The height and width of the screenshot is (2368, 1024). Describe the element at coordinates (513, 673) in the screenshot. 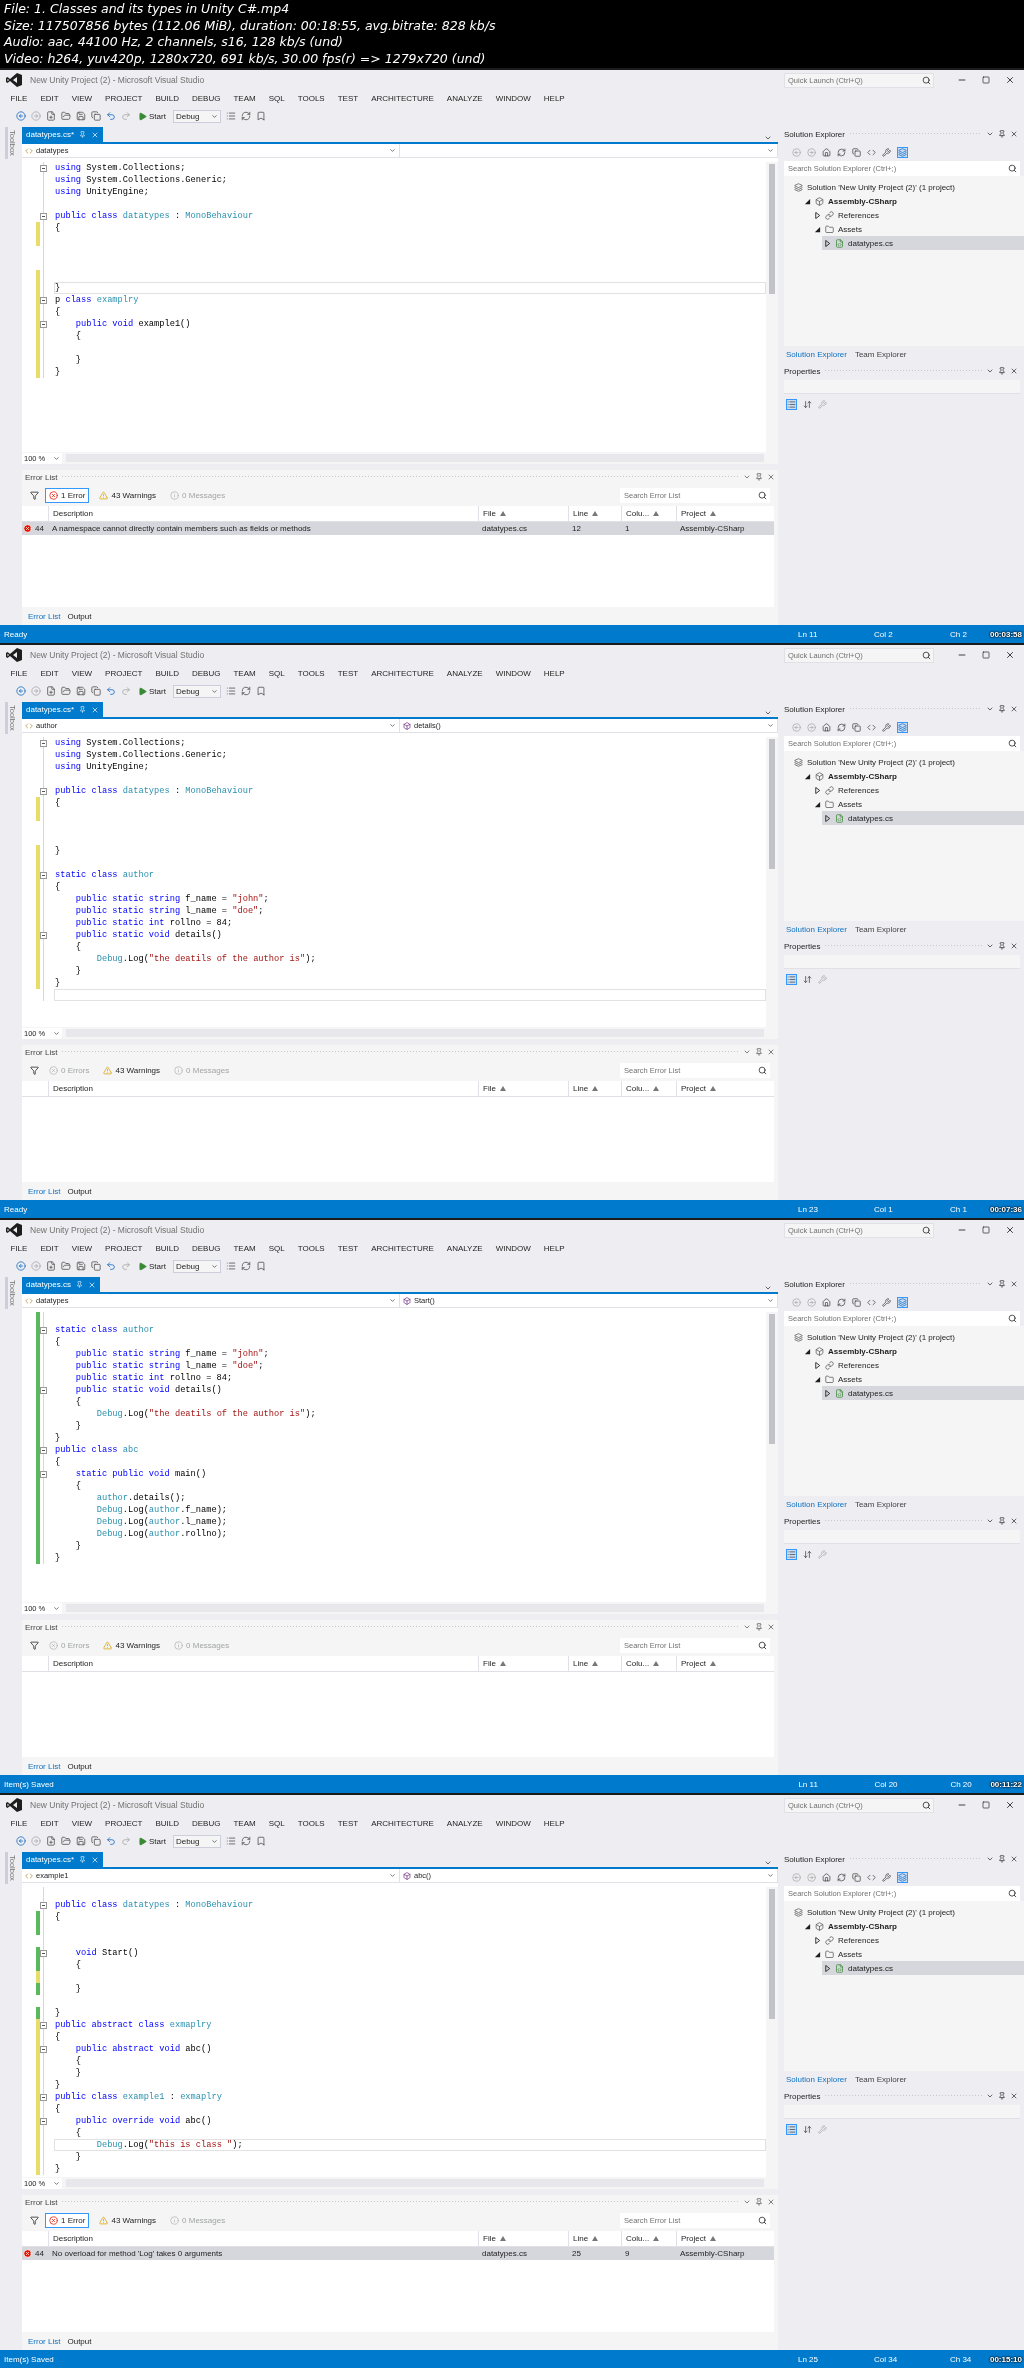

I see `menu-item: WINDOW` at that location.